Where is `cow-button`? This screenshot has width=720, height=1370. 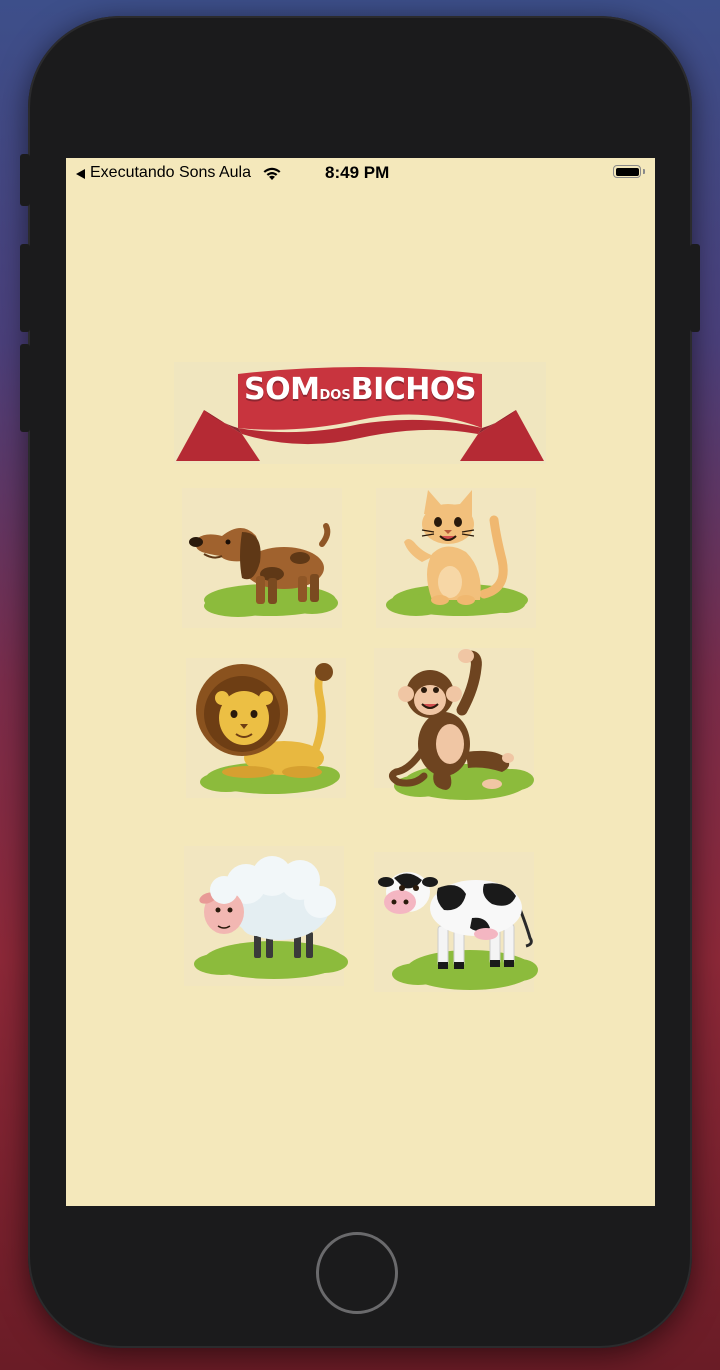
cow-button is located at coordinates (456, 922).